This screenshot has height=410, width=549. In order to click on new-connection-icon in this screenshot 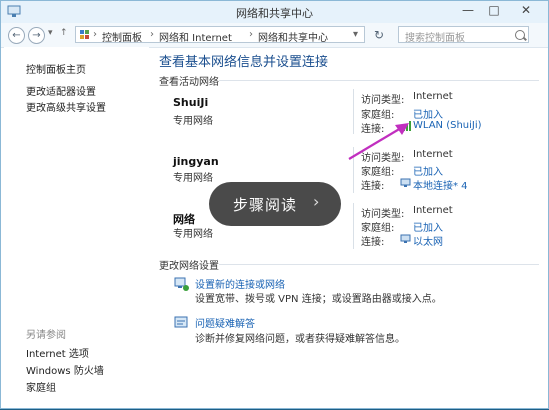, I will do `click(181, 284)`.